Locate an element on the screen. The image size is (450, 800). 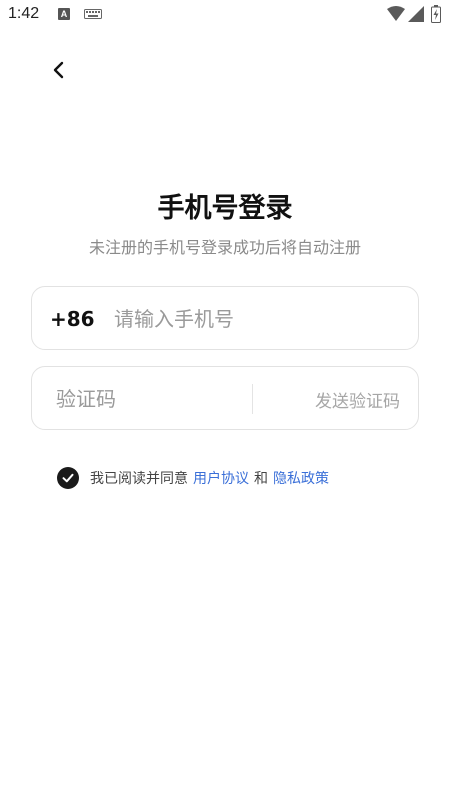
wifi-icon is located at coordinates (396, 13).